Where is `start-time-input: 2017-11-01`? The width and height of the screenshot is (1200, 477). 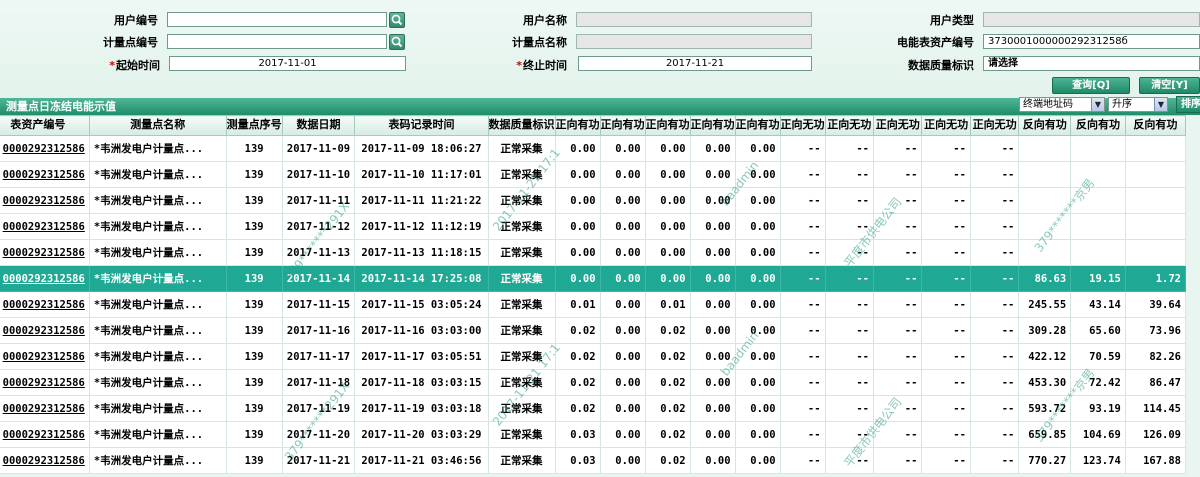
start-time-input: 2017-11-01 is located at coordinates (287, 63).